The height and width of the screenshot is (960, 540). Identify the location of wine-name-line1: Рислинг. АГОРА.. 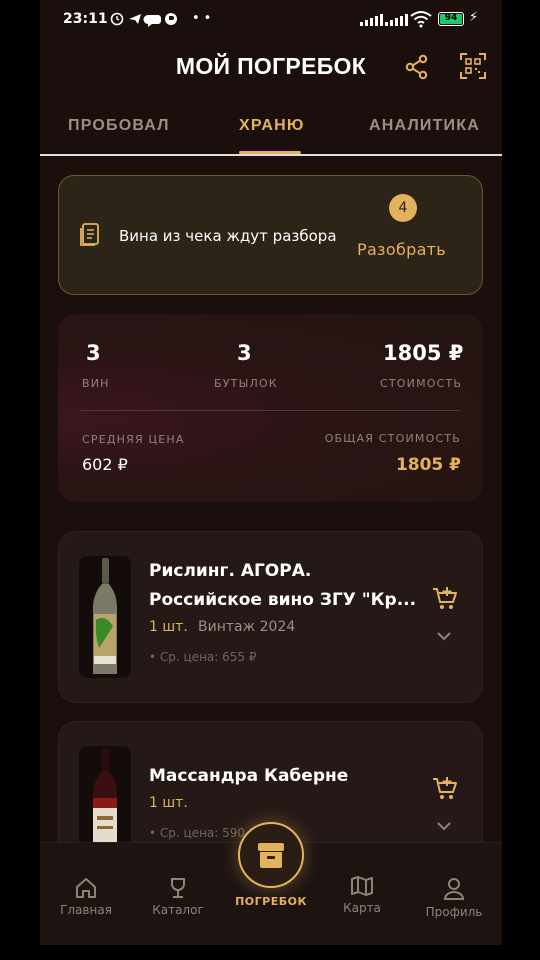
(230, 571).